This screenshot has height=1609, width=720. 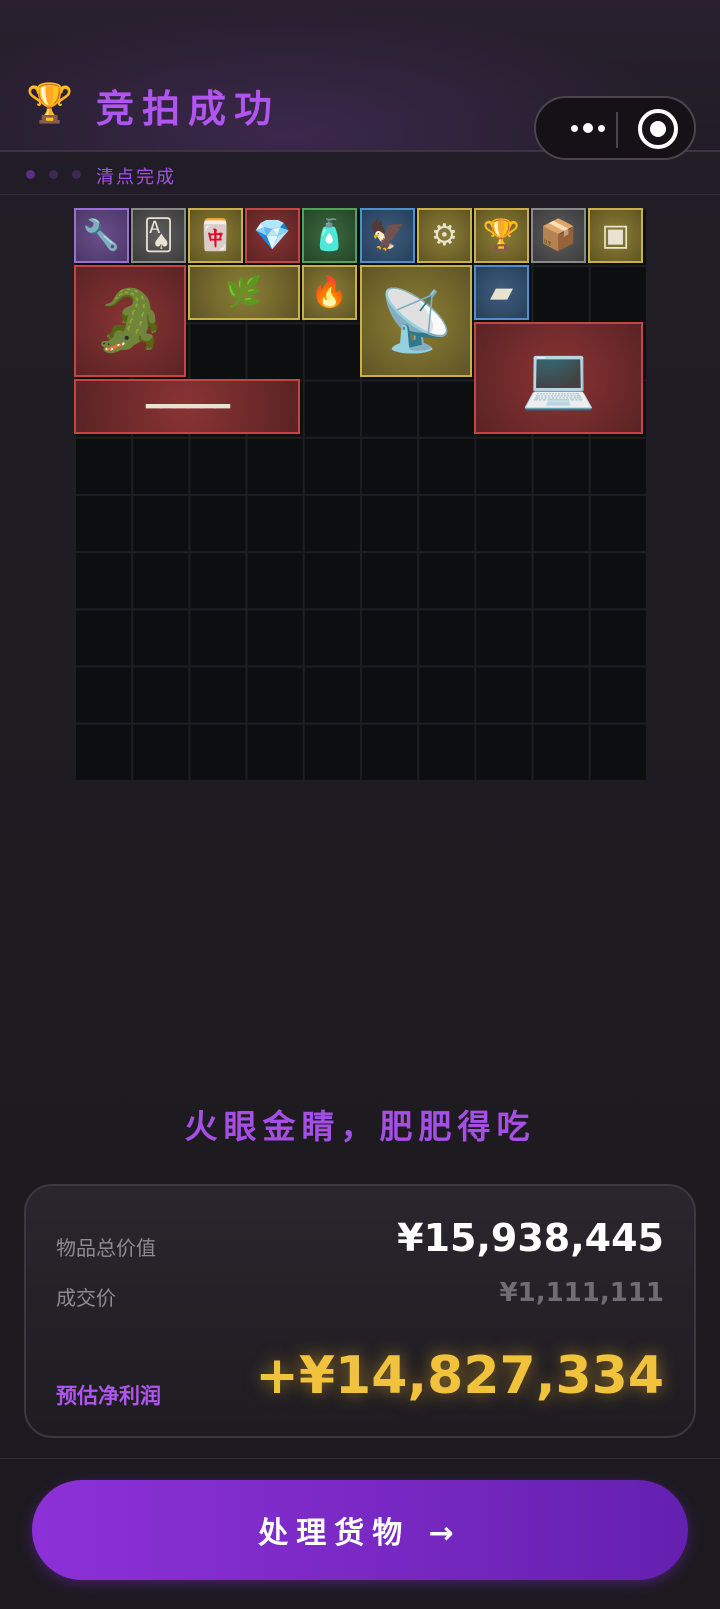 What do you see at coordinates (459, 1376) in the screenshot?
I see `estimated-profit-amount: +¥14,827,334` at bounding box center [459, 1376].